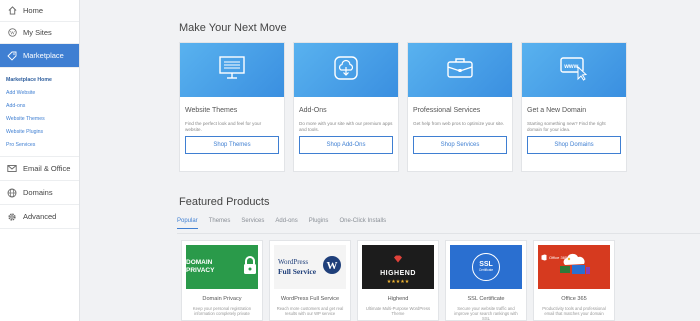  I want to click on sidebar-item-label: Home, so click(33, 10).